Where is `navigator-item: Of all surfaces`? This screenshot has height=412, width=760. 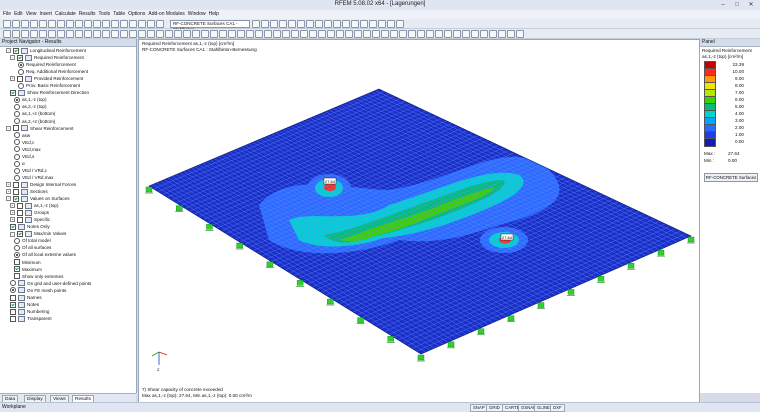
navigator-item: Of all surfaces is located at coordinates (32, 248).